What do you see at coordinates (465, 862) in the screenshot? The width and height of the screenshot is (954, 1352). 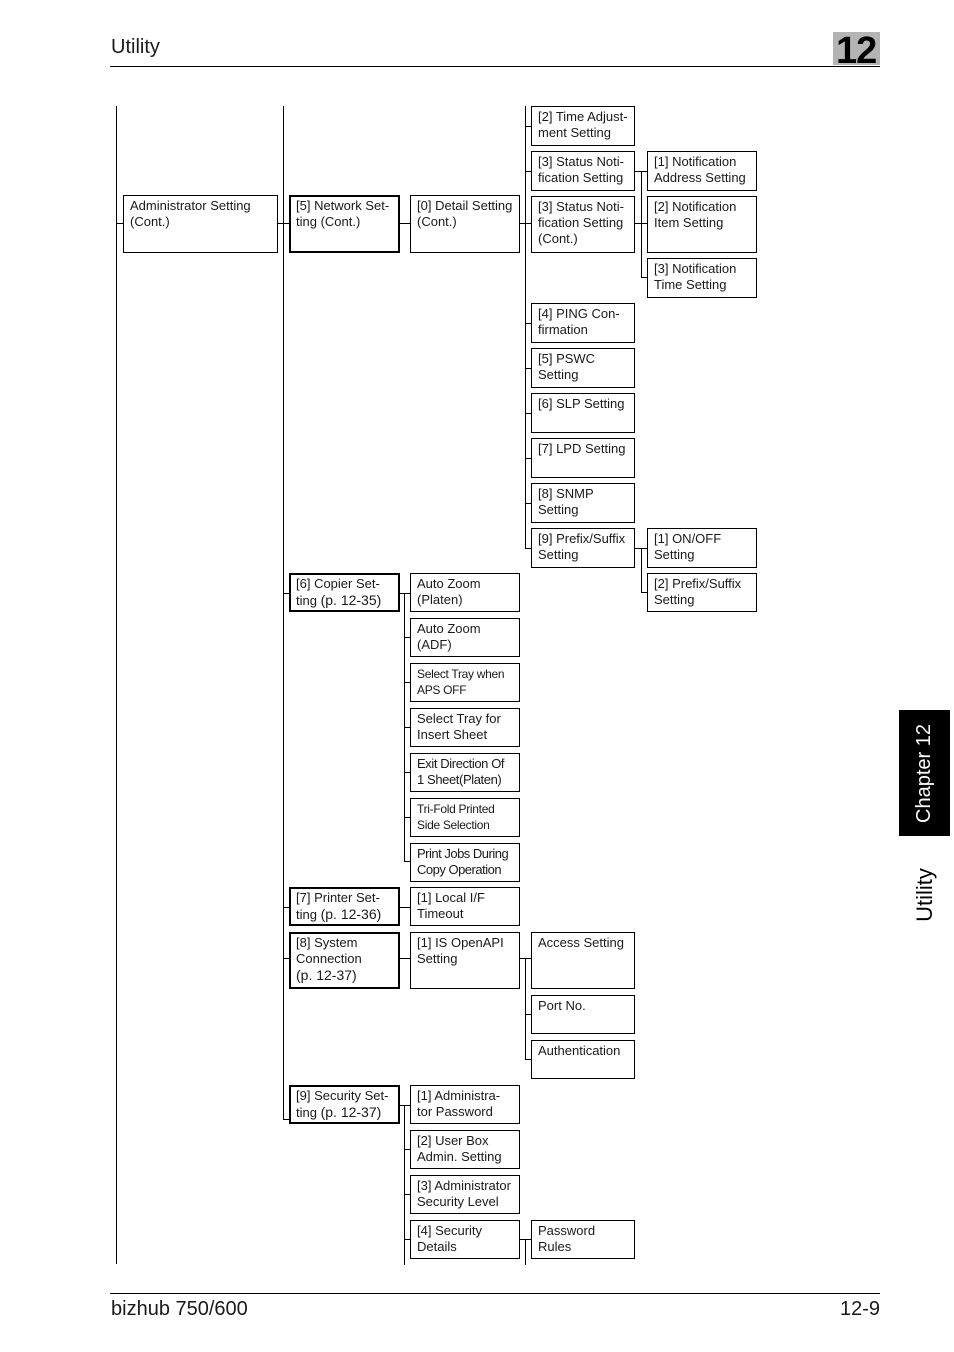 I see `node-copier-item: Print Jobs During Copy Operation` at bounding box center [465, 862].